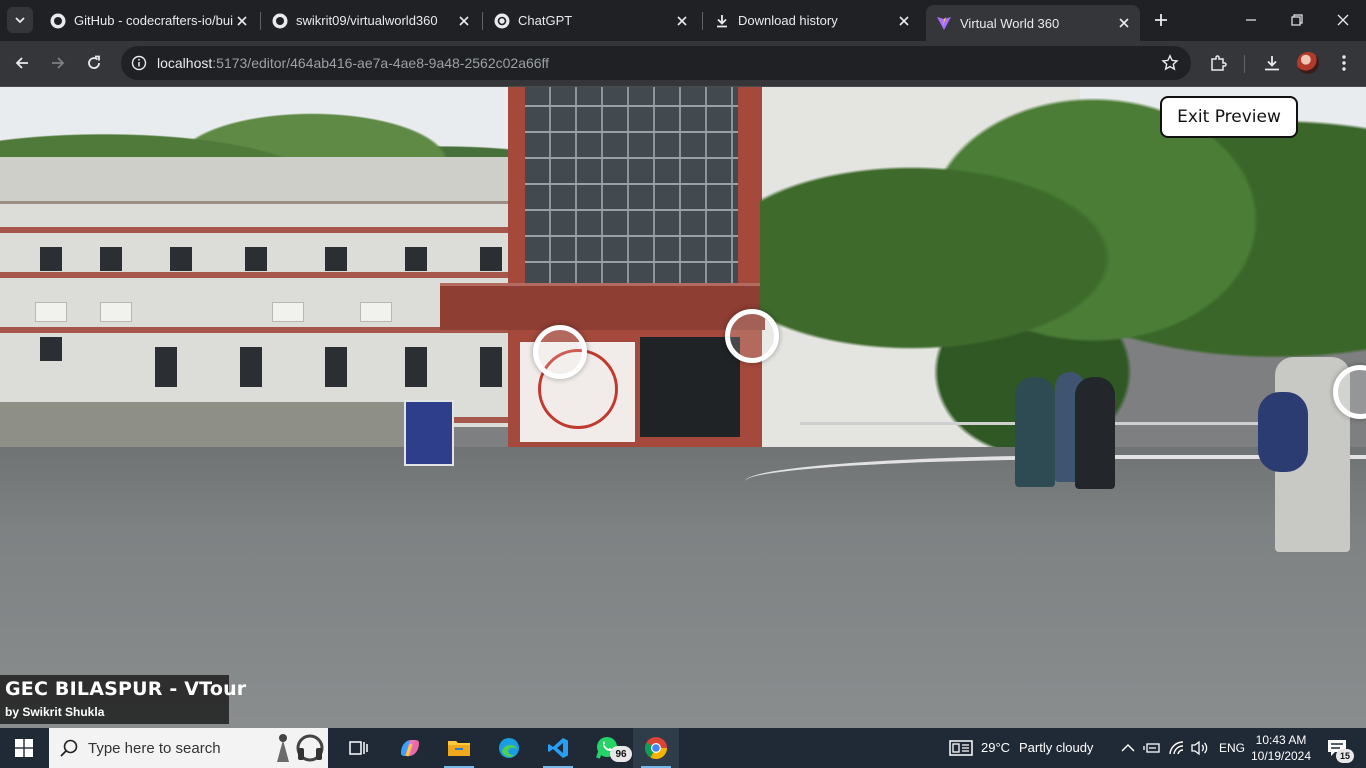 The width and height of the screenshot is (1366, 768). What do you see at coordinates (1345, 756) in the screenshot?
I see `notification-count-badge: 15` at bounding box center [1345, 756].